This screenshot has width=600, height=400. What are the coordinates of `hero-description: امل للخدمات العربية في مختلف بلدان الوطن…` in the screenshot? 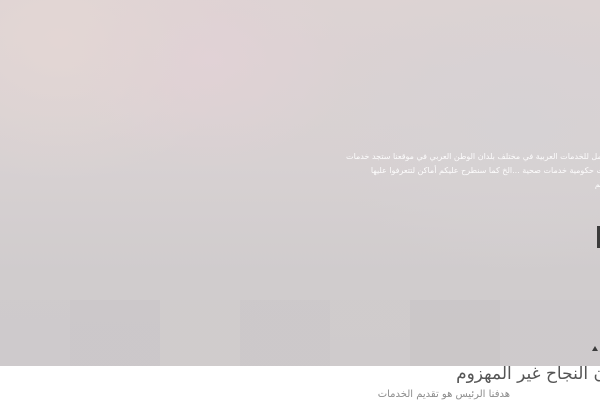 It's located at (473, 171).